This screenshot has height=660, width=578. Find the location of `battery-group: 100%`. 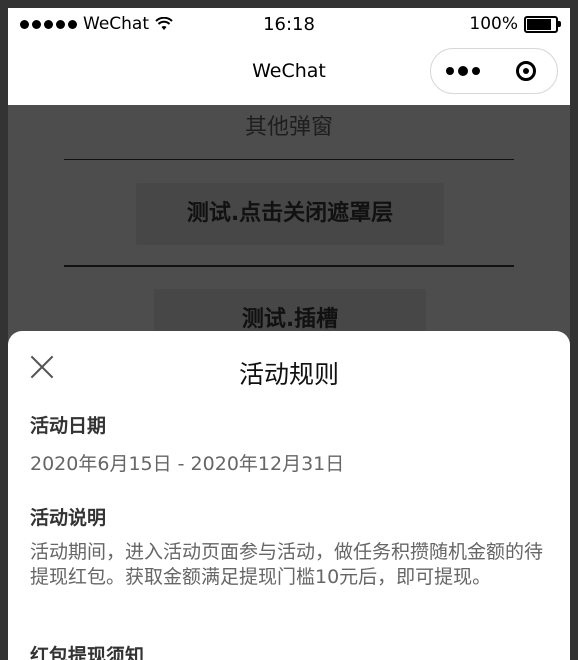

battery-group: 100% is located at coordinates (515, 24).